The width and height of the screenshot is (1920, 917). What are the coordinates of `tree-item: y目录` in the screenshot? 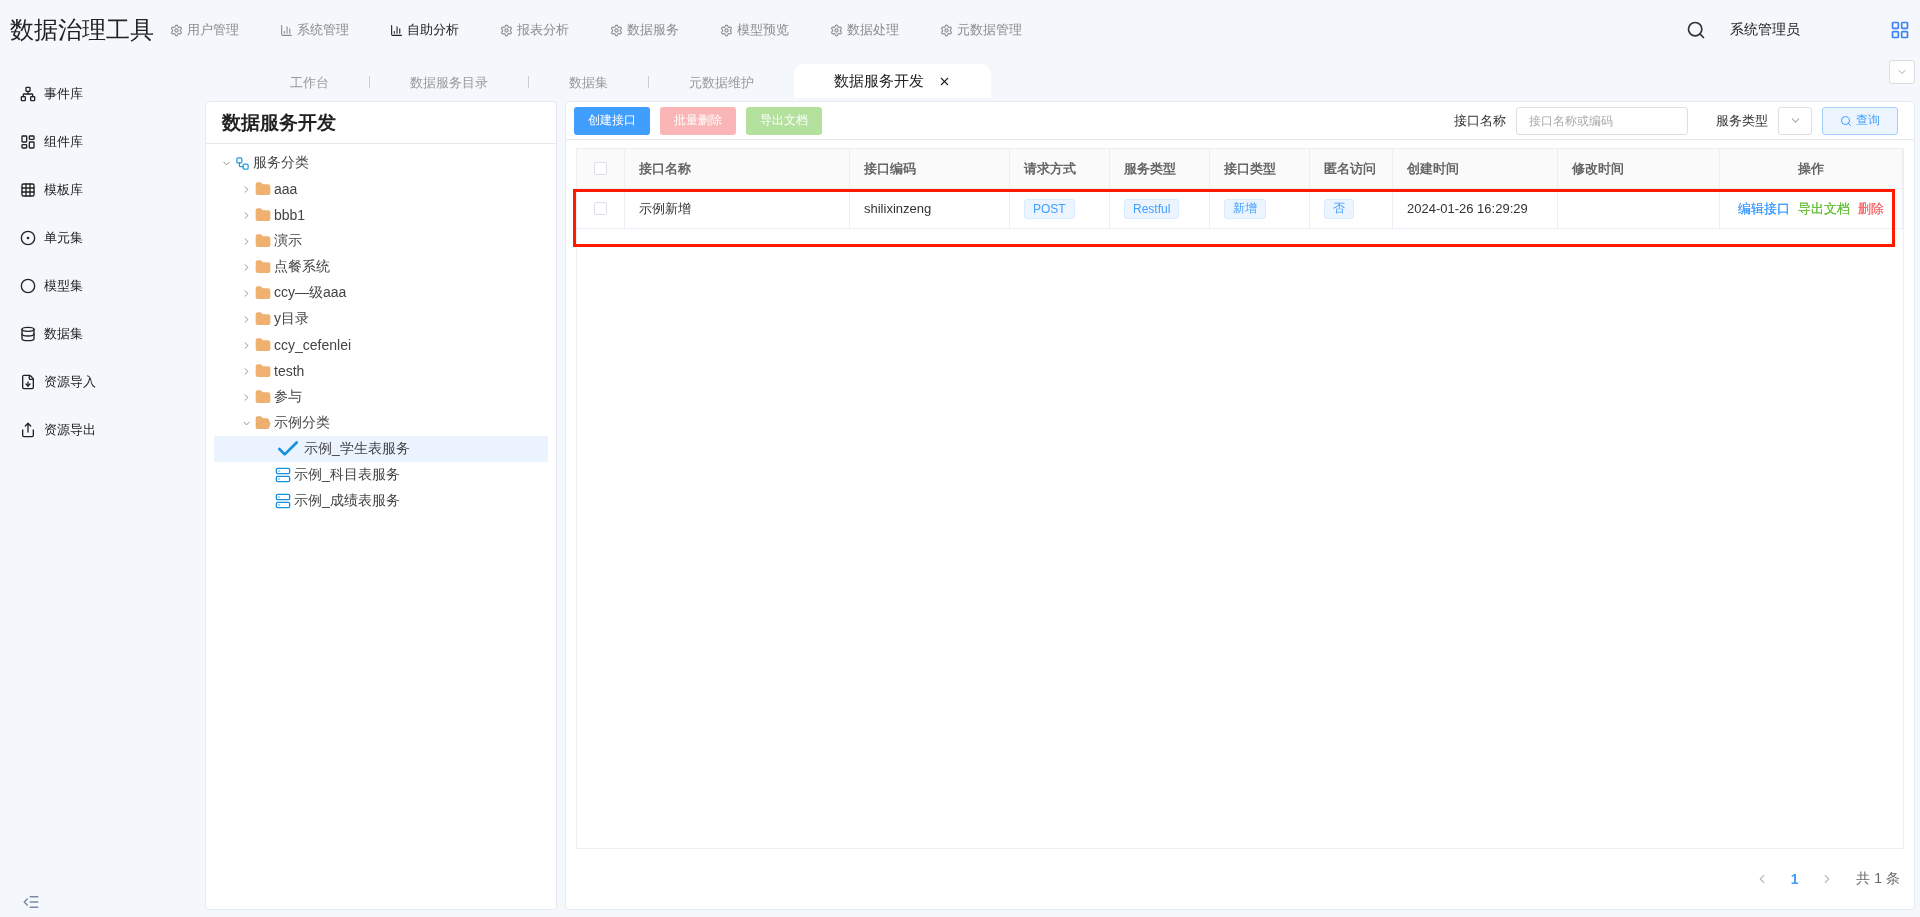 It's located at (381, 319).